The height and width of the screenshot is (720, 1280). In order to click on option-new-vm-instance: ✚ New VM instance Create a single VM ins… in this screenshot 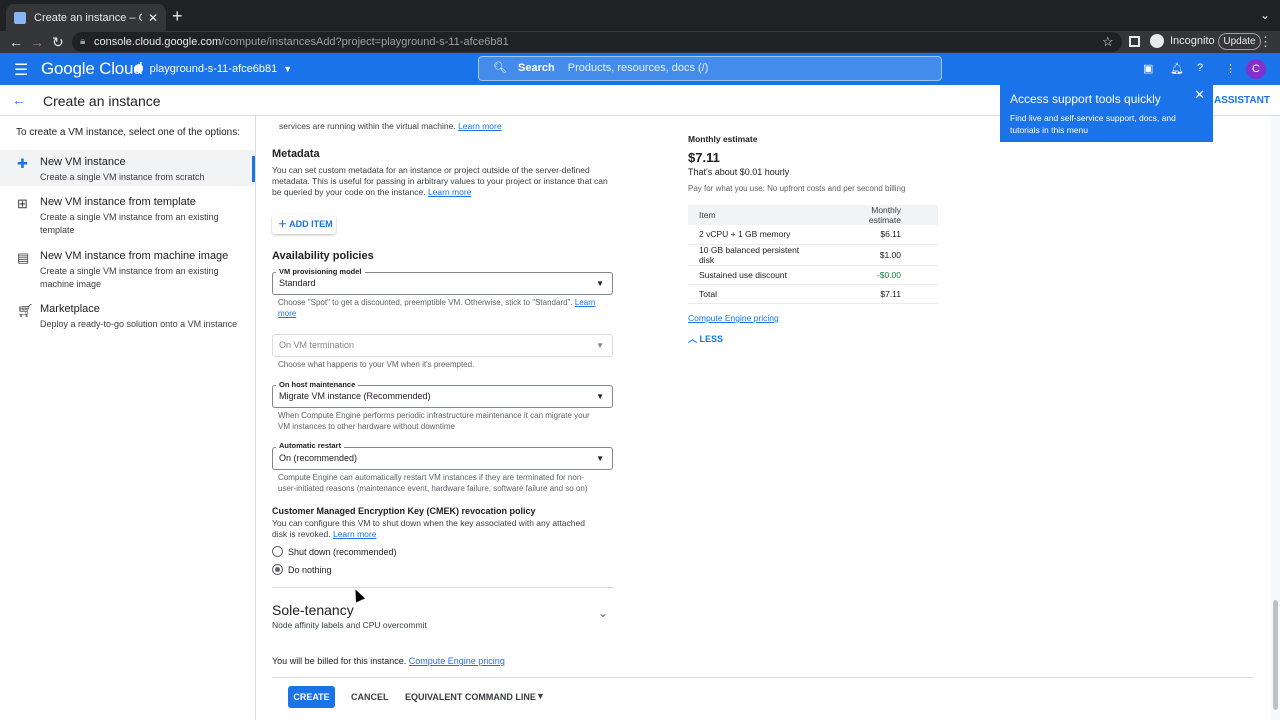, I will do `click(127, 168)`.